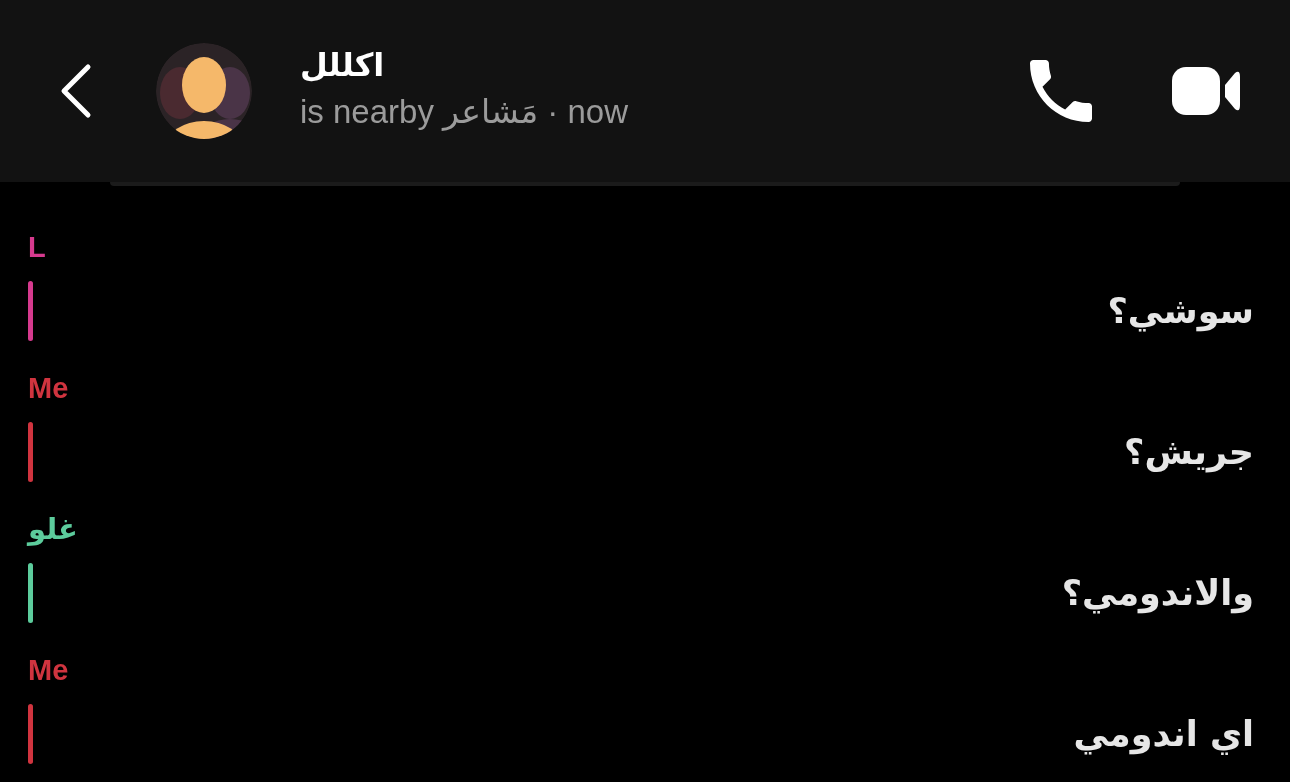 The height and width of the screenshot is (782, 1290). I want to click on message-text: سوشي؟, so click(1180, 312).